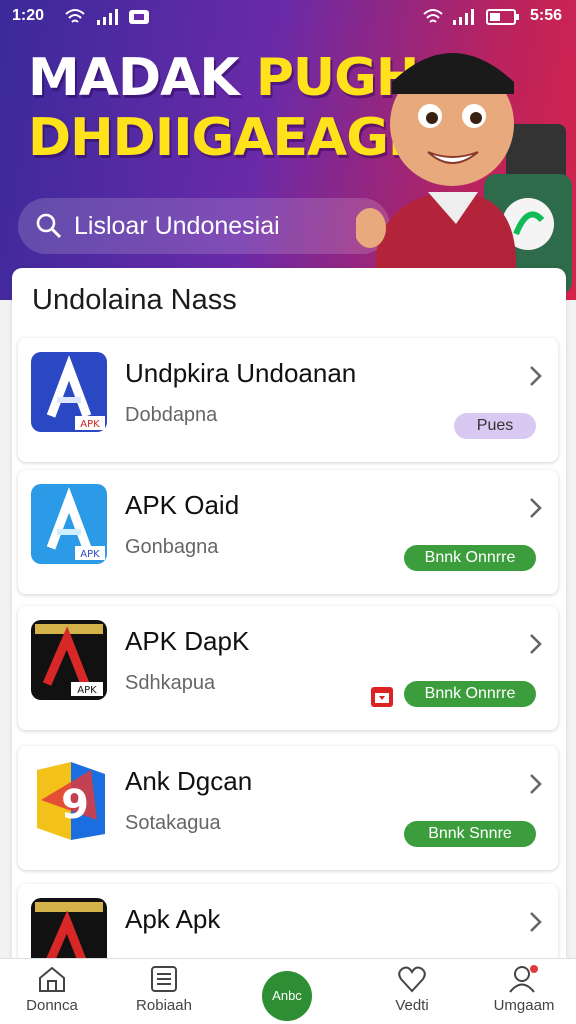 The image size is (576, 1024). Describe the element at coordinates (523, 979) in the screenshot. I see `profile-icon` at that location.